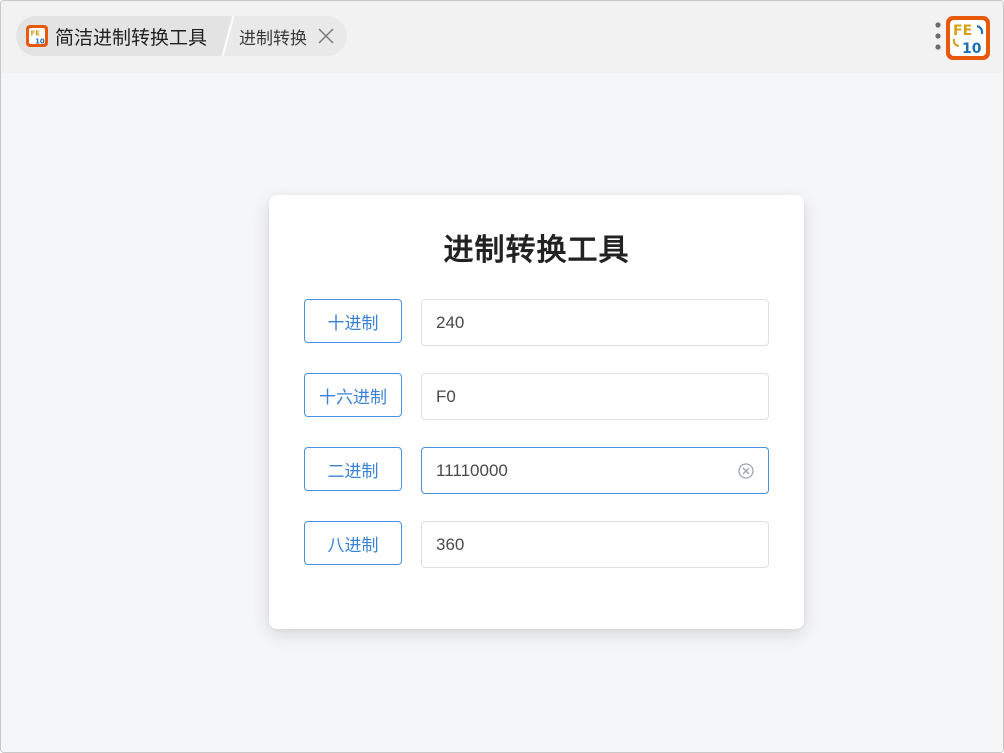 This screenshot has width=1004, height=753. Describe the element at coordinates (581, 544) in the screenshot. I see `octal-input` at that location.